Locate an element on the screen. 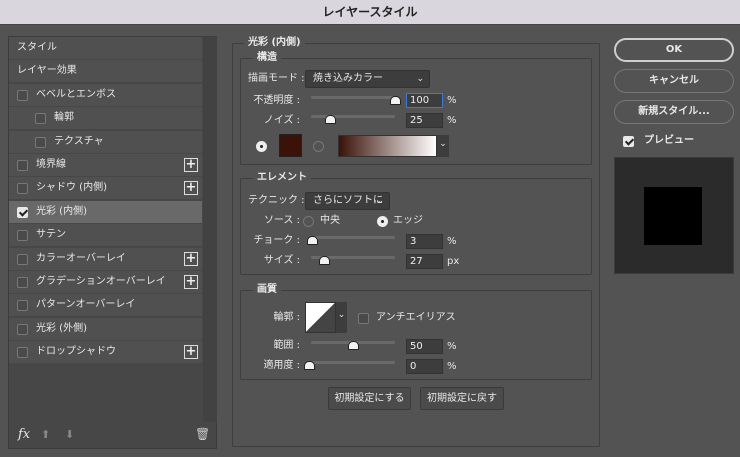 The image size is (740, 457). opacity-slider is located at coordinates (353, 97).